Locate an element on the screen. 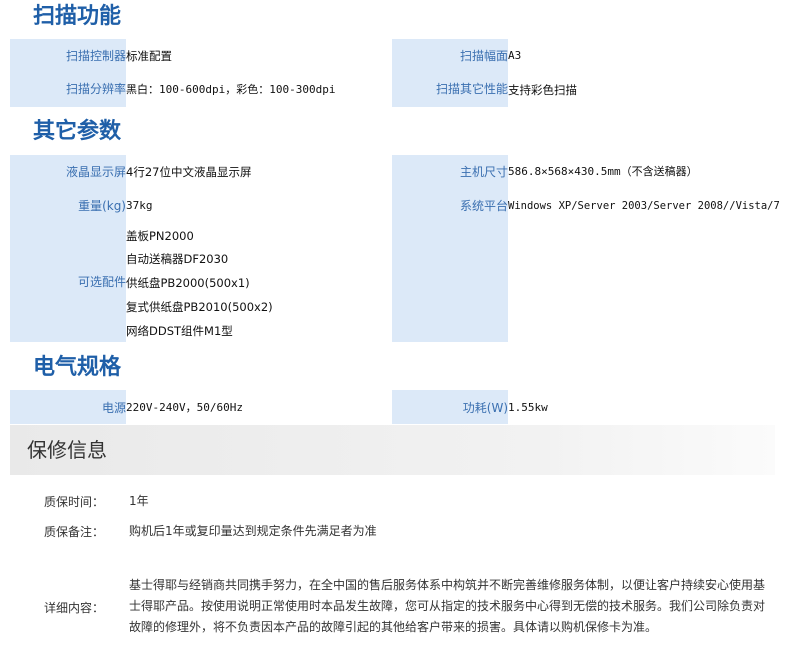  spec-value: 220V-240V，50/60Hz is located at coordinates (184, 407).